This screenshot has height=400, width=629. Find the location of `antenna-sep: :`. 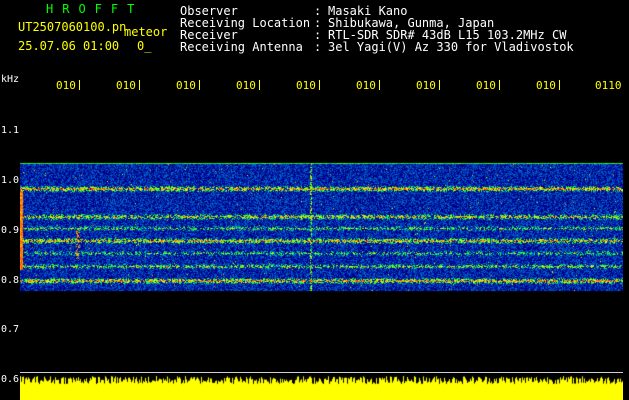

antenna-sep: : is located at coordinates (318, 47).